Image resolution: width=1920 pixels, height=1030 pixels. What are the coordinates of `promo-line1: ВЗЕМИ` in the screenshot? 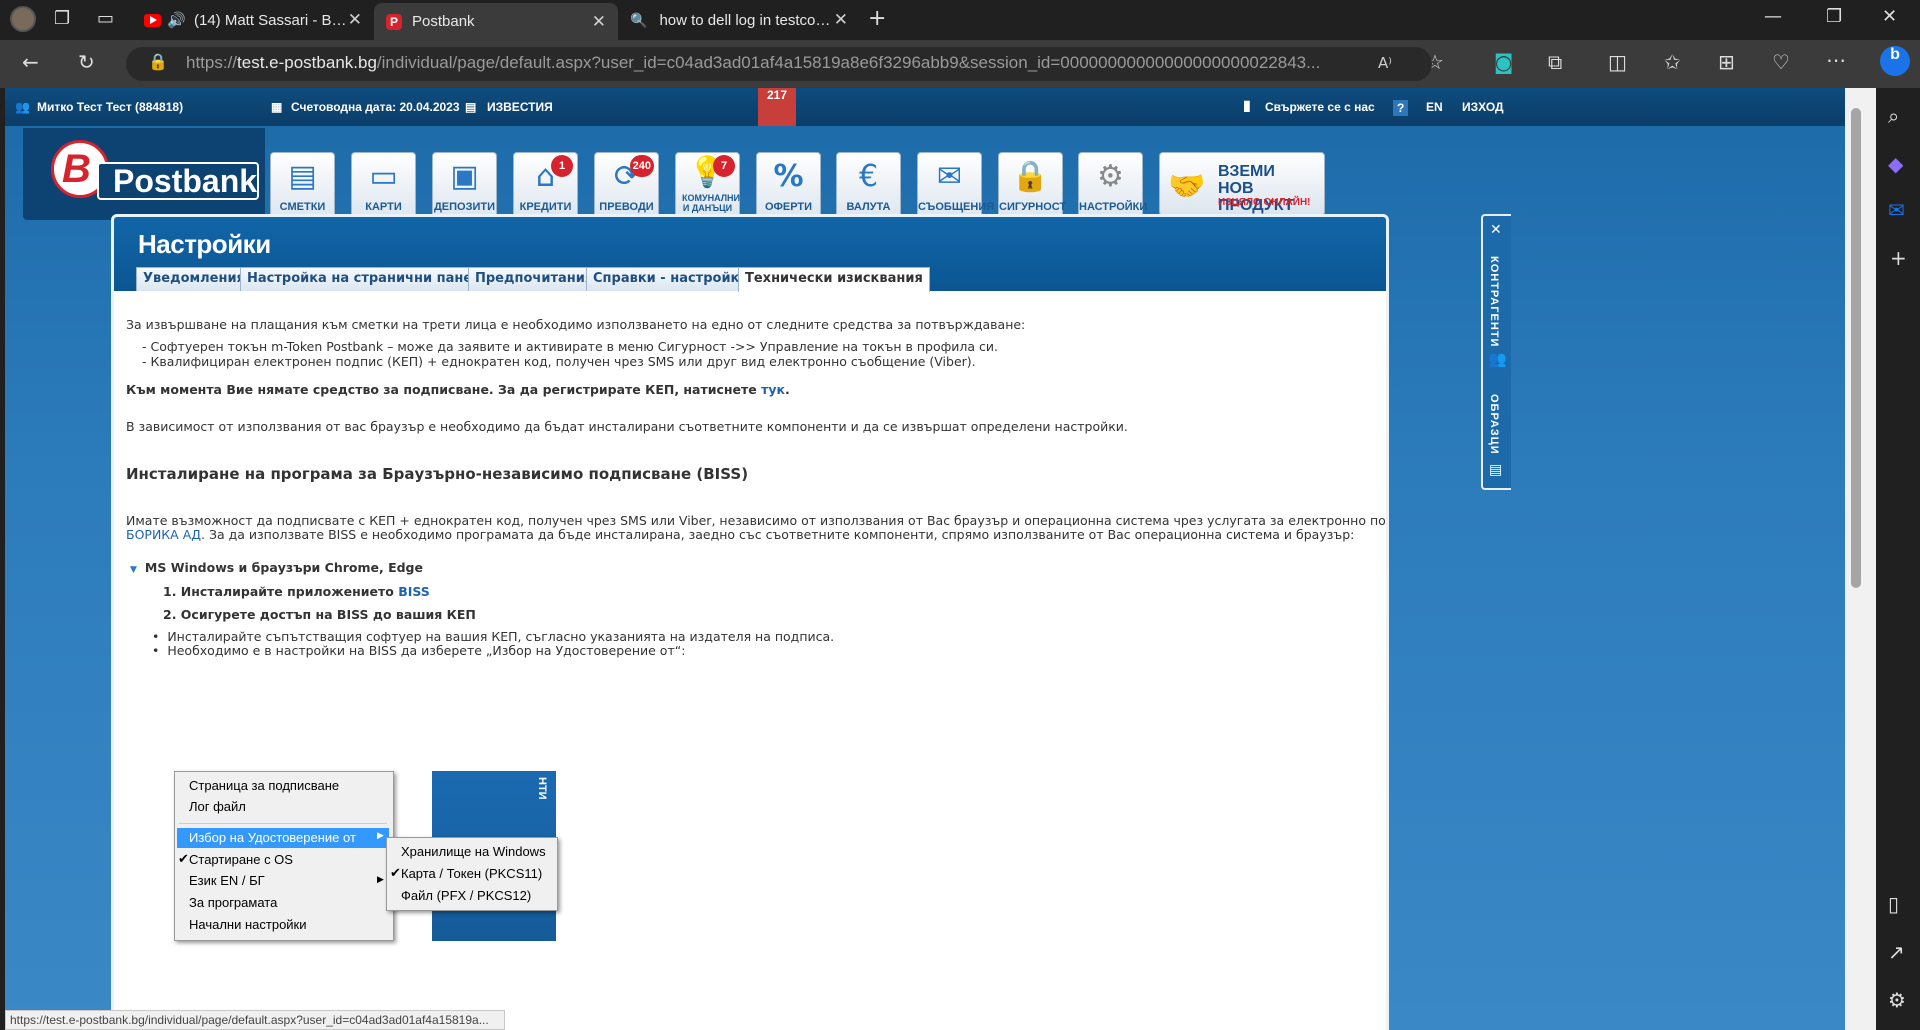 It's located at (1246, 171).